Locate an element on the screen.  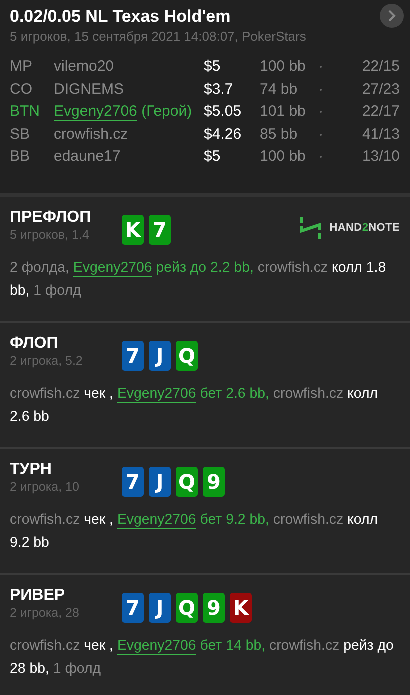
street-info: 2 игрока, 28 is located at coordinates (45, 613).